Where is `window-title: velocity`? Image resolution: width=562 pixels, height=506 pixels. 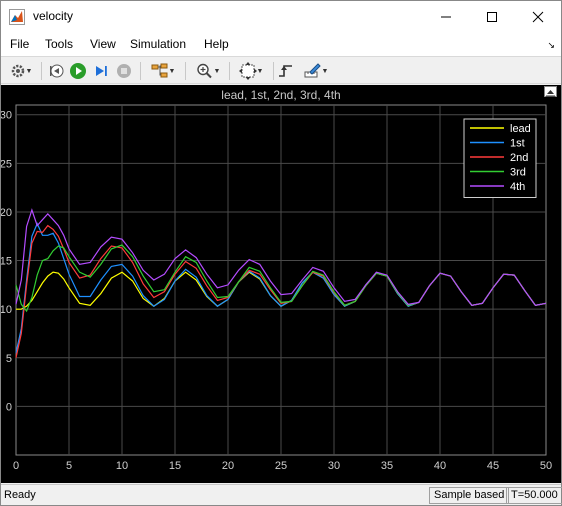 window-title: velocity is located at coordinates (53, 16).